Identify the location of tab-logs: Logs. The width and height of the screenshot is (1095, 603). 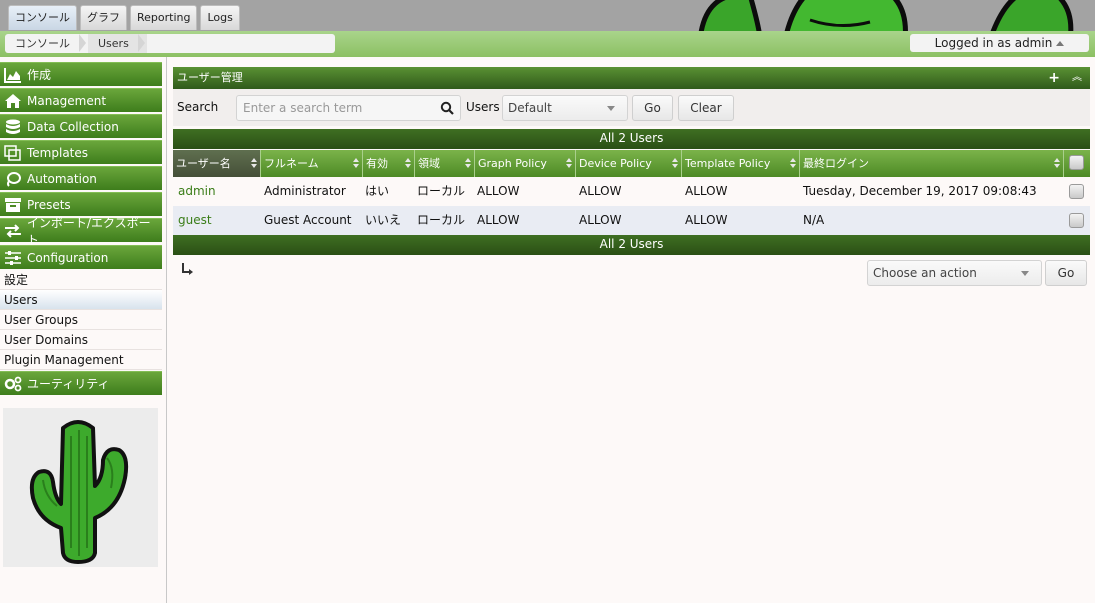
(220, 17).